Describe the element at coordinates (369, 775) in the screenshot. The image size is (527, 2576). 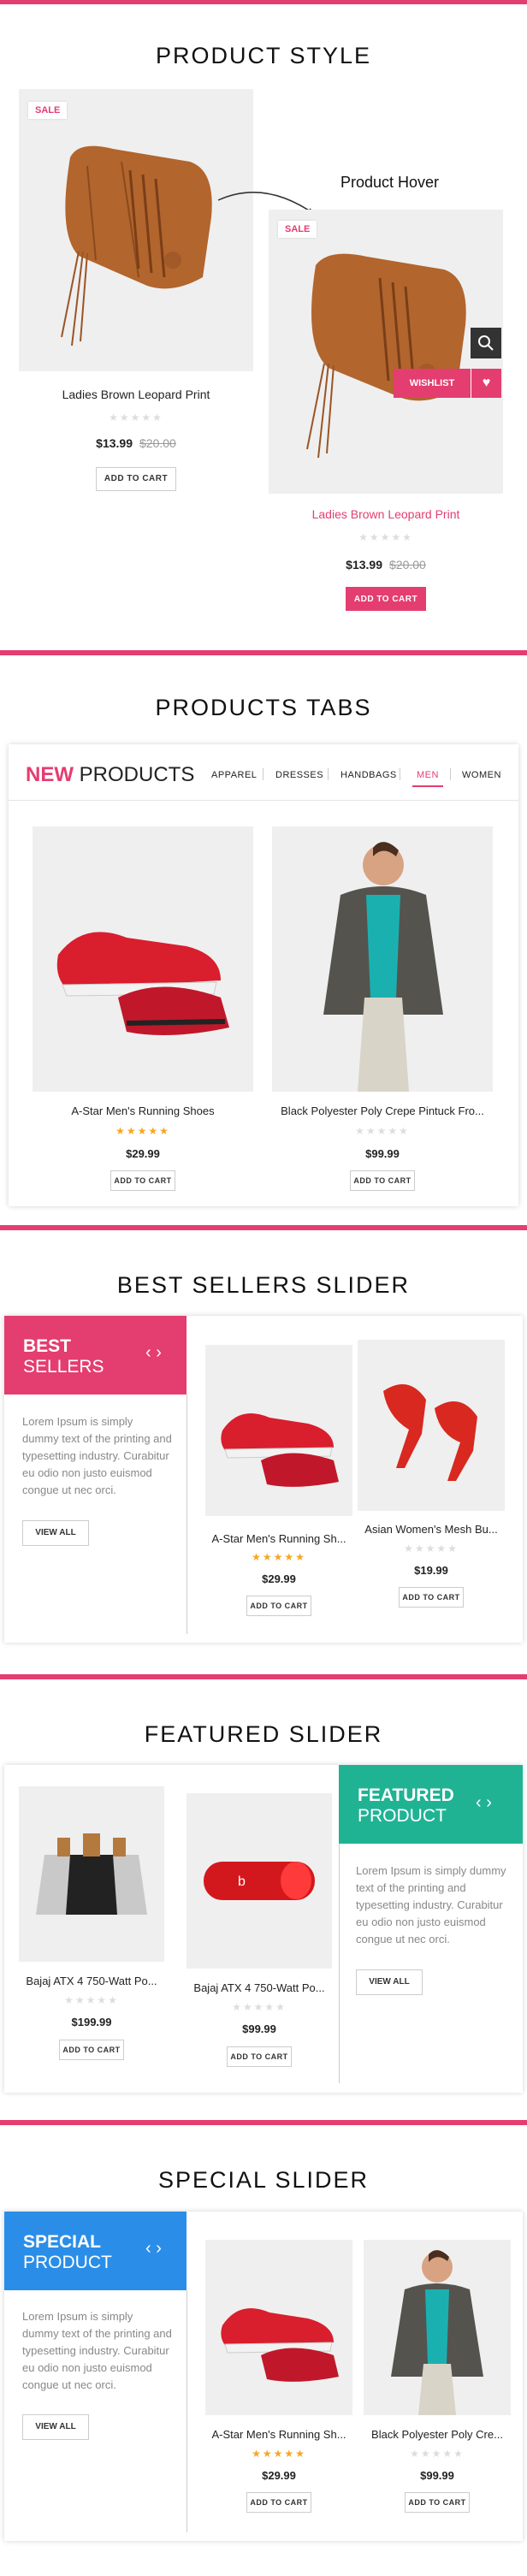
I see `tab-handbags: HANDBAGS` at that location.